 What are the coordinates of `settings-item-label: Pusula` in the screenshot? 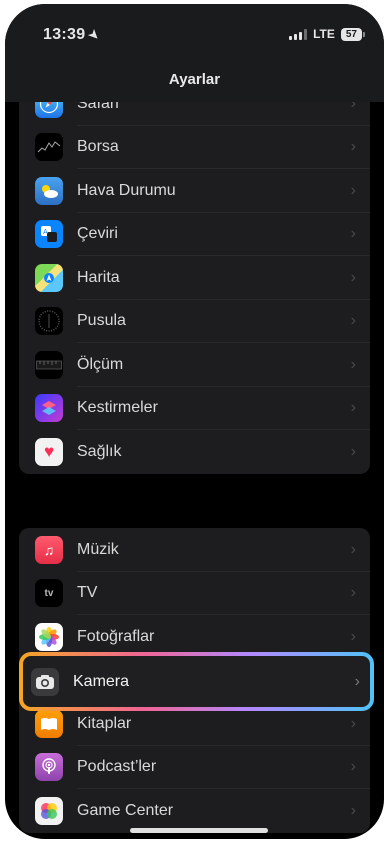 It's located at (101, 321).